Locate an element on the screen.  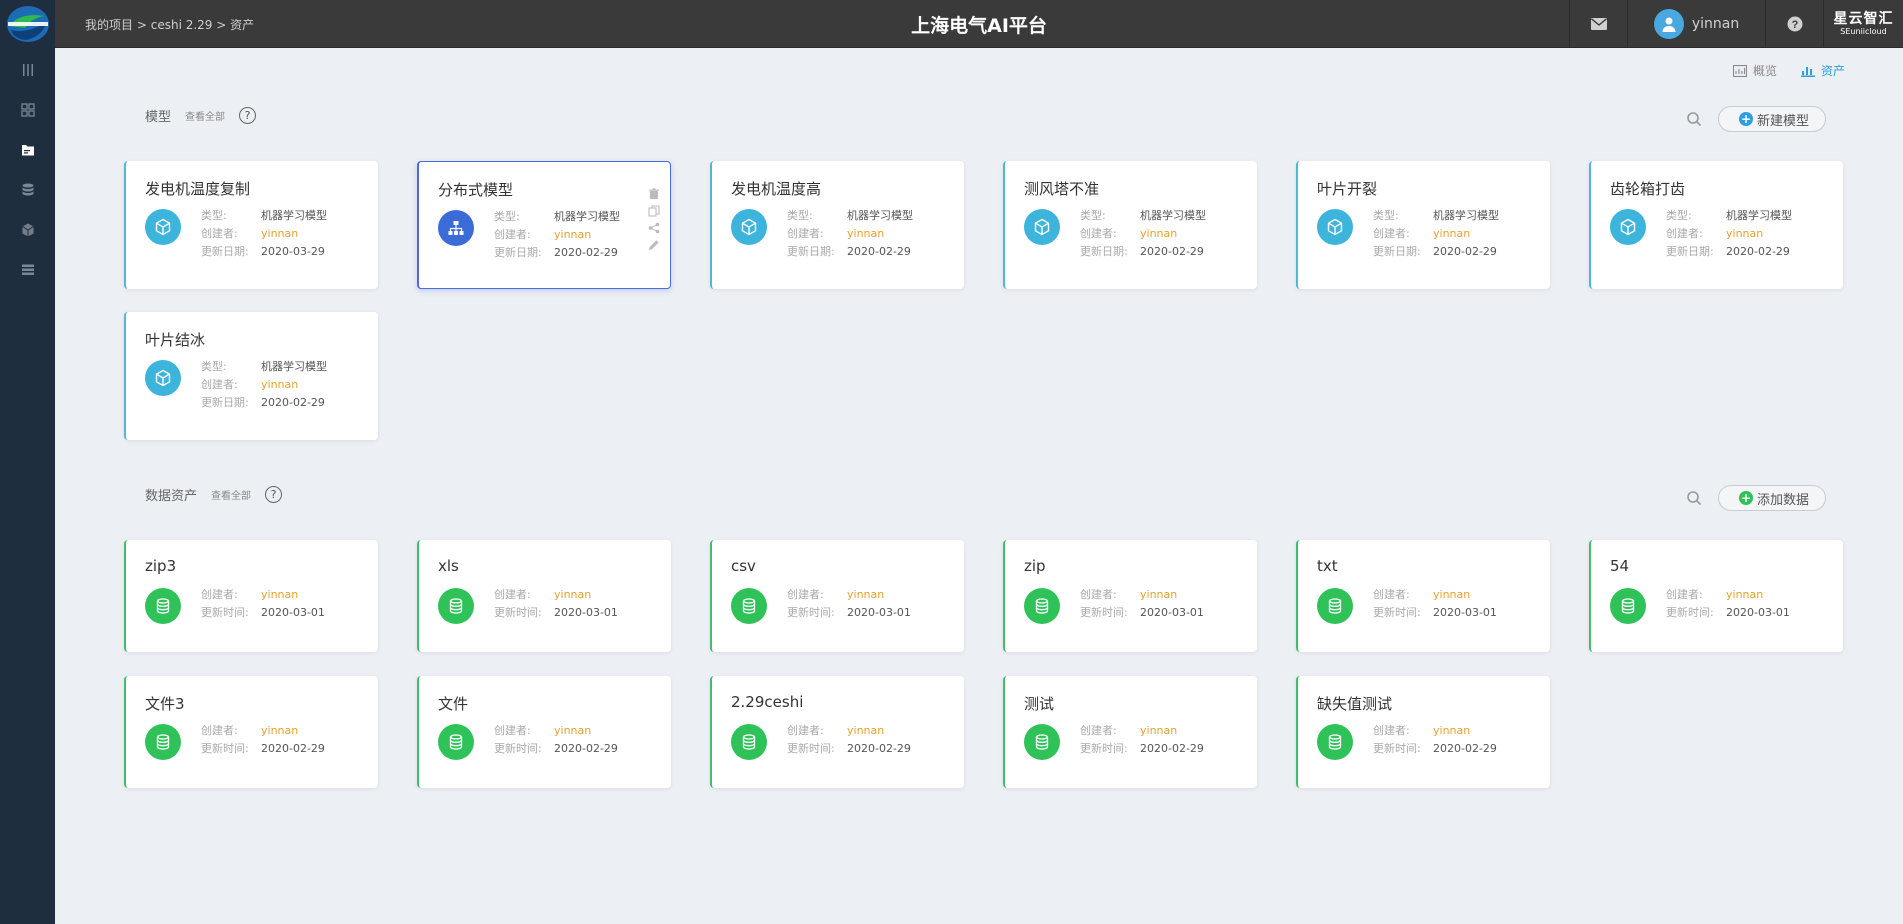
data-search-icon is located at coordinates (1694, 498).